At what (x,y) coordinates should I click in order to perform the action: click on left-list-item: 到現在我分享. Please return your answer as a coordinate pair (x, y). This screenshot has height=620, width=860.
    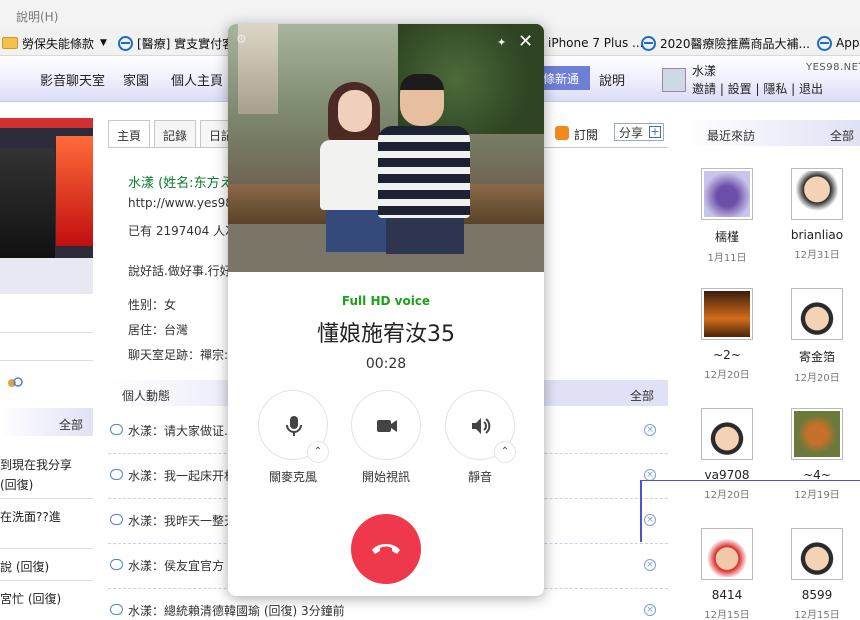
    Looking at the image, I should click on (36, 464).